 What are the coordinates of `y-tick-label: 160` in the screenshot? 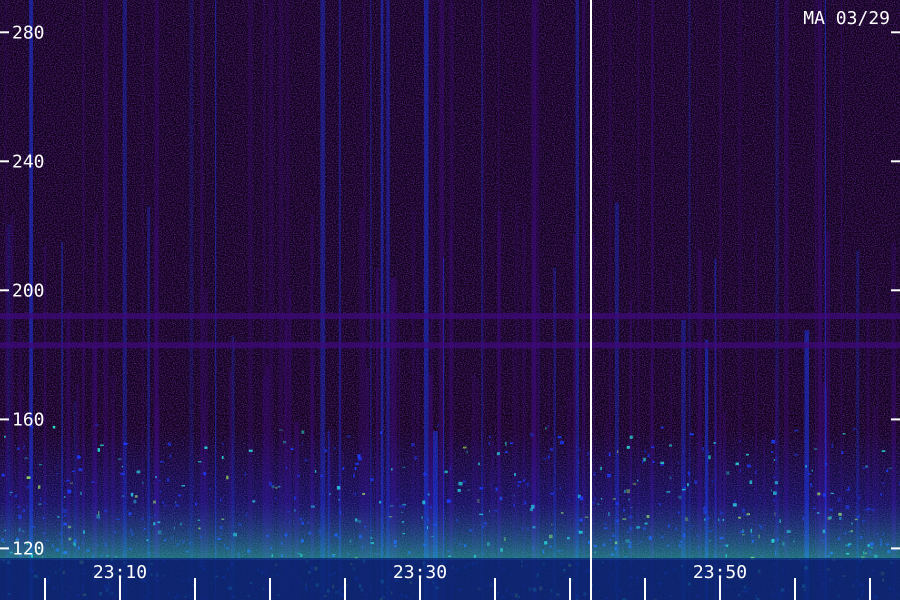 It's located at (28, 419).